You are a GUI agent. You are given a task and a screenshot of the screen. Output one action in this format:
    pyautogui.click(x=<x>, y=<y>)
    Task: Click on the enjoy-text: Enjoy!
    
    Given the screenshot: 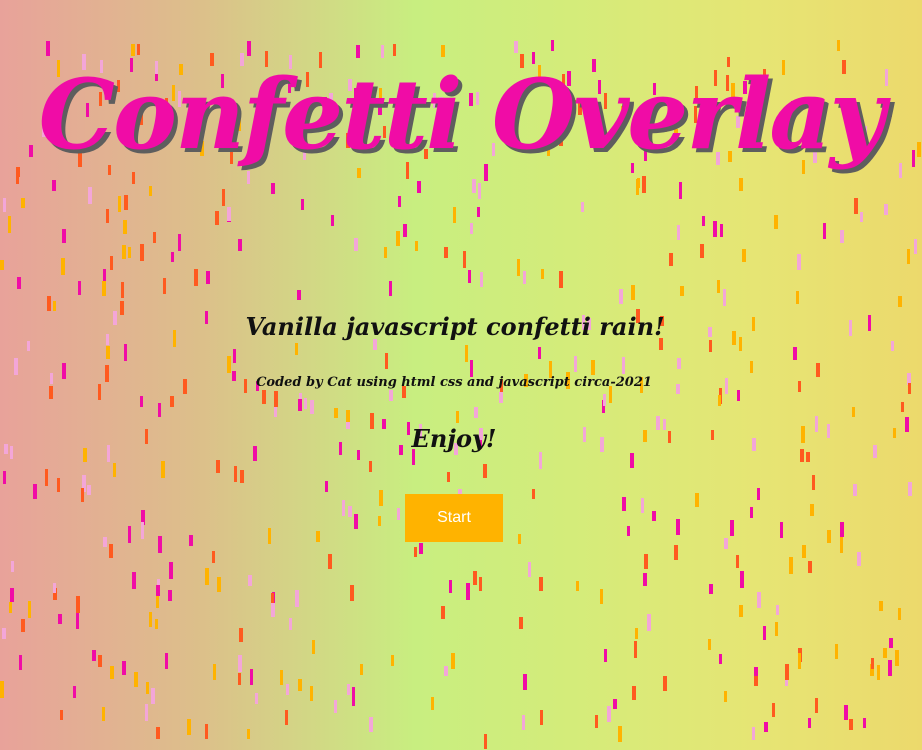 What is the action you would take?
    pyautogui.click(x=454, y=438)
    